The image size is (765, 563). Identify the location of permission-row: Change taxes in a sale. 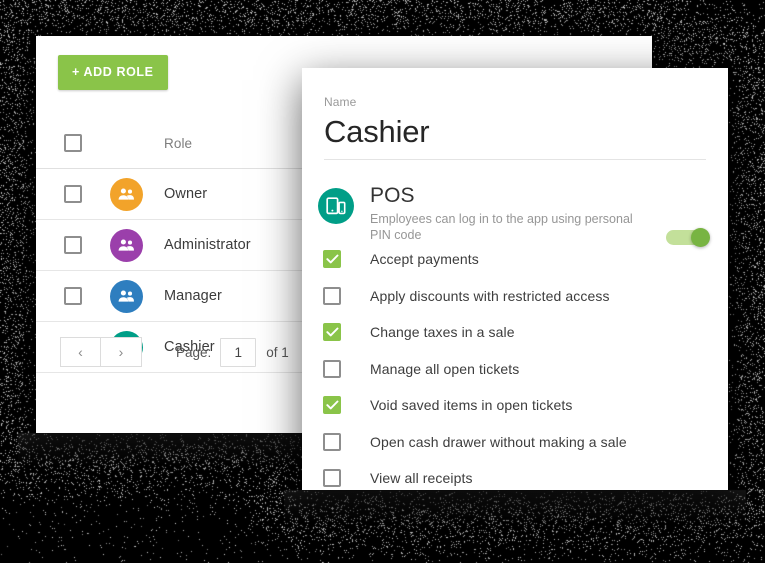
(518, 332).